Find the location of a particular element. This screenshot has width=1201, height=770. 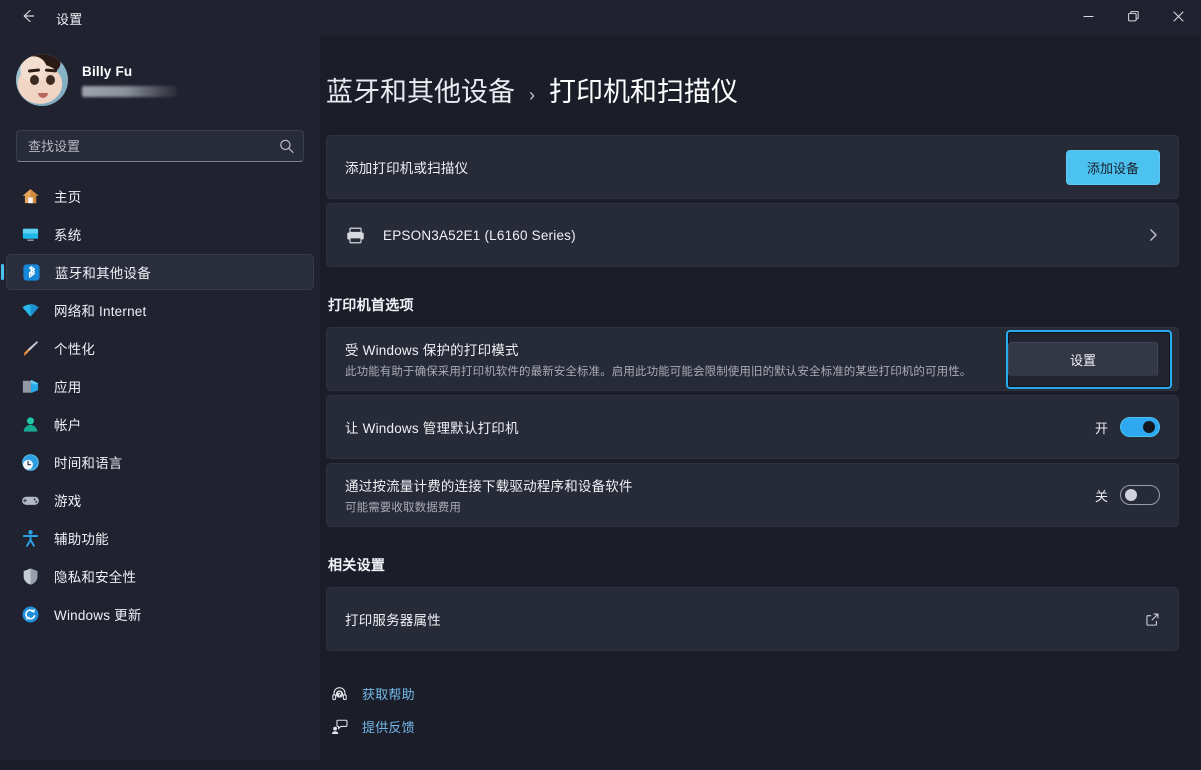

sidebar-item-apps: 应用 is located at coordinates (160, 386).